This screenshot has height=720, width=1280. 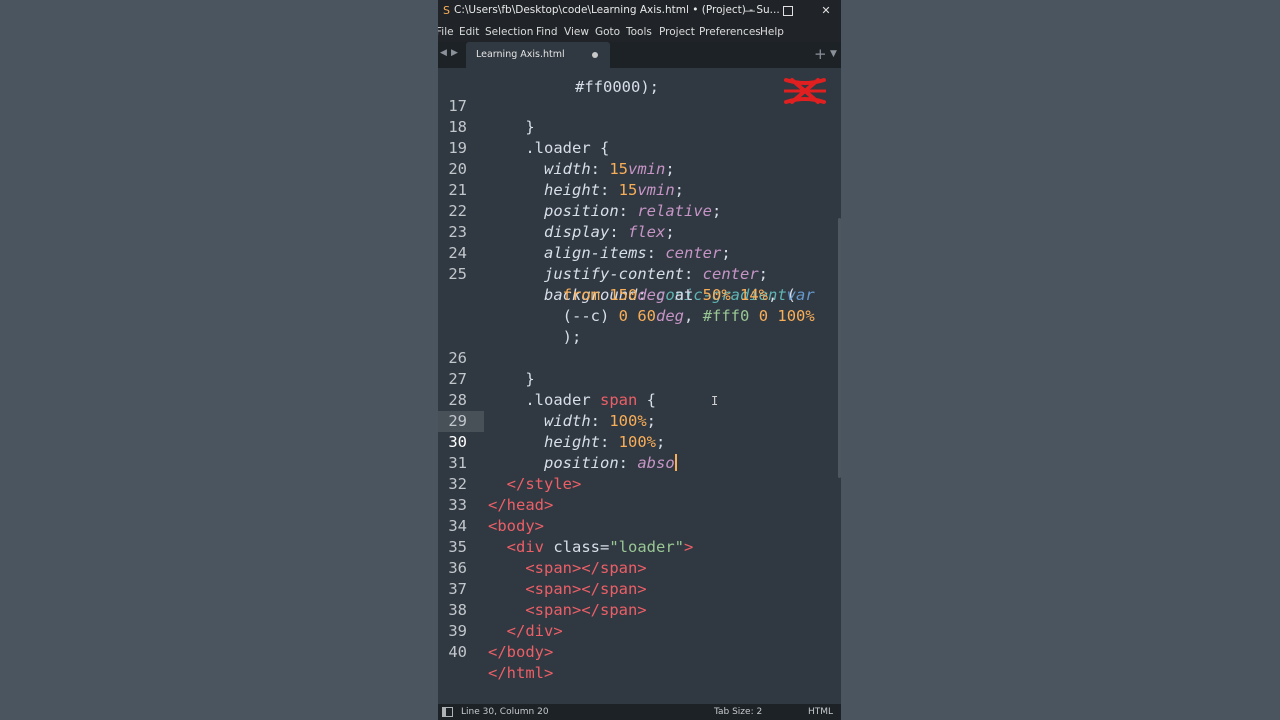 What do you see at coordinates (447, 712) in the screenshot?
I see `show-panel-icon` at bounding box center [447, 712].